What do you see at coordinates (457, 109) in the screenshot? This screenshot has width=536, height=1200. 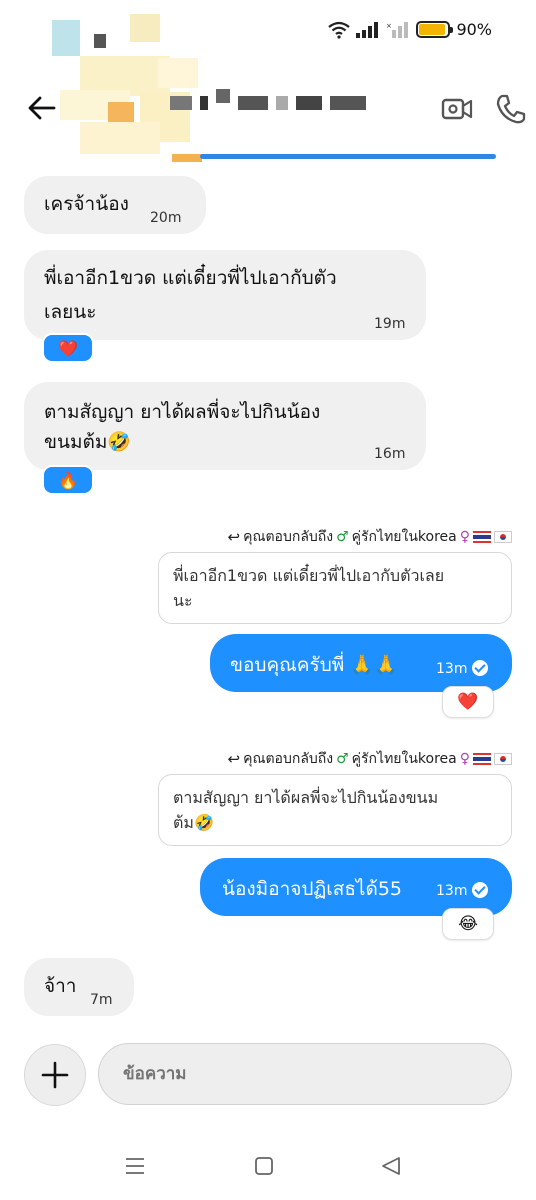 I see `video-call-icon` at bounding box center [457, 109].